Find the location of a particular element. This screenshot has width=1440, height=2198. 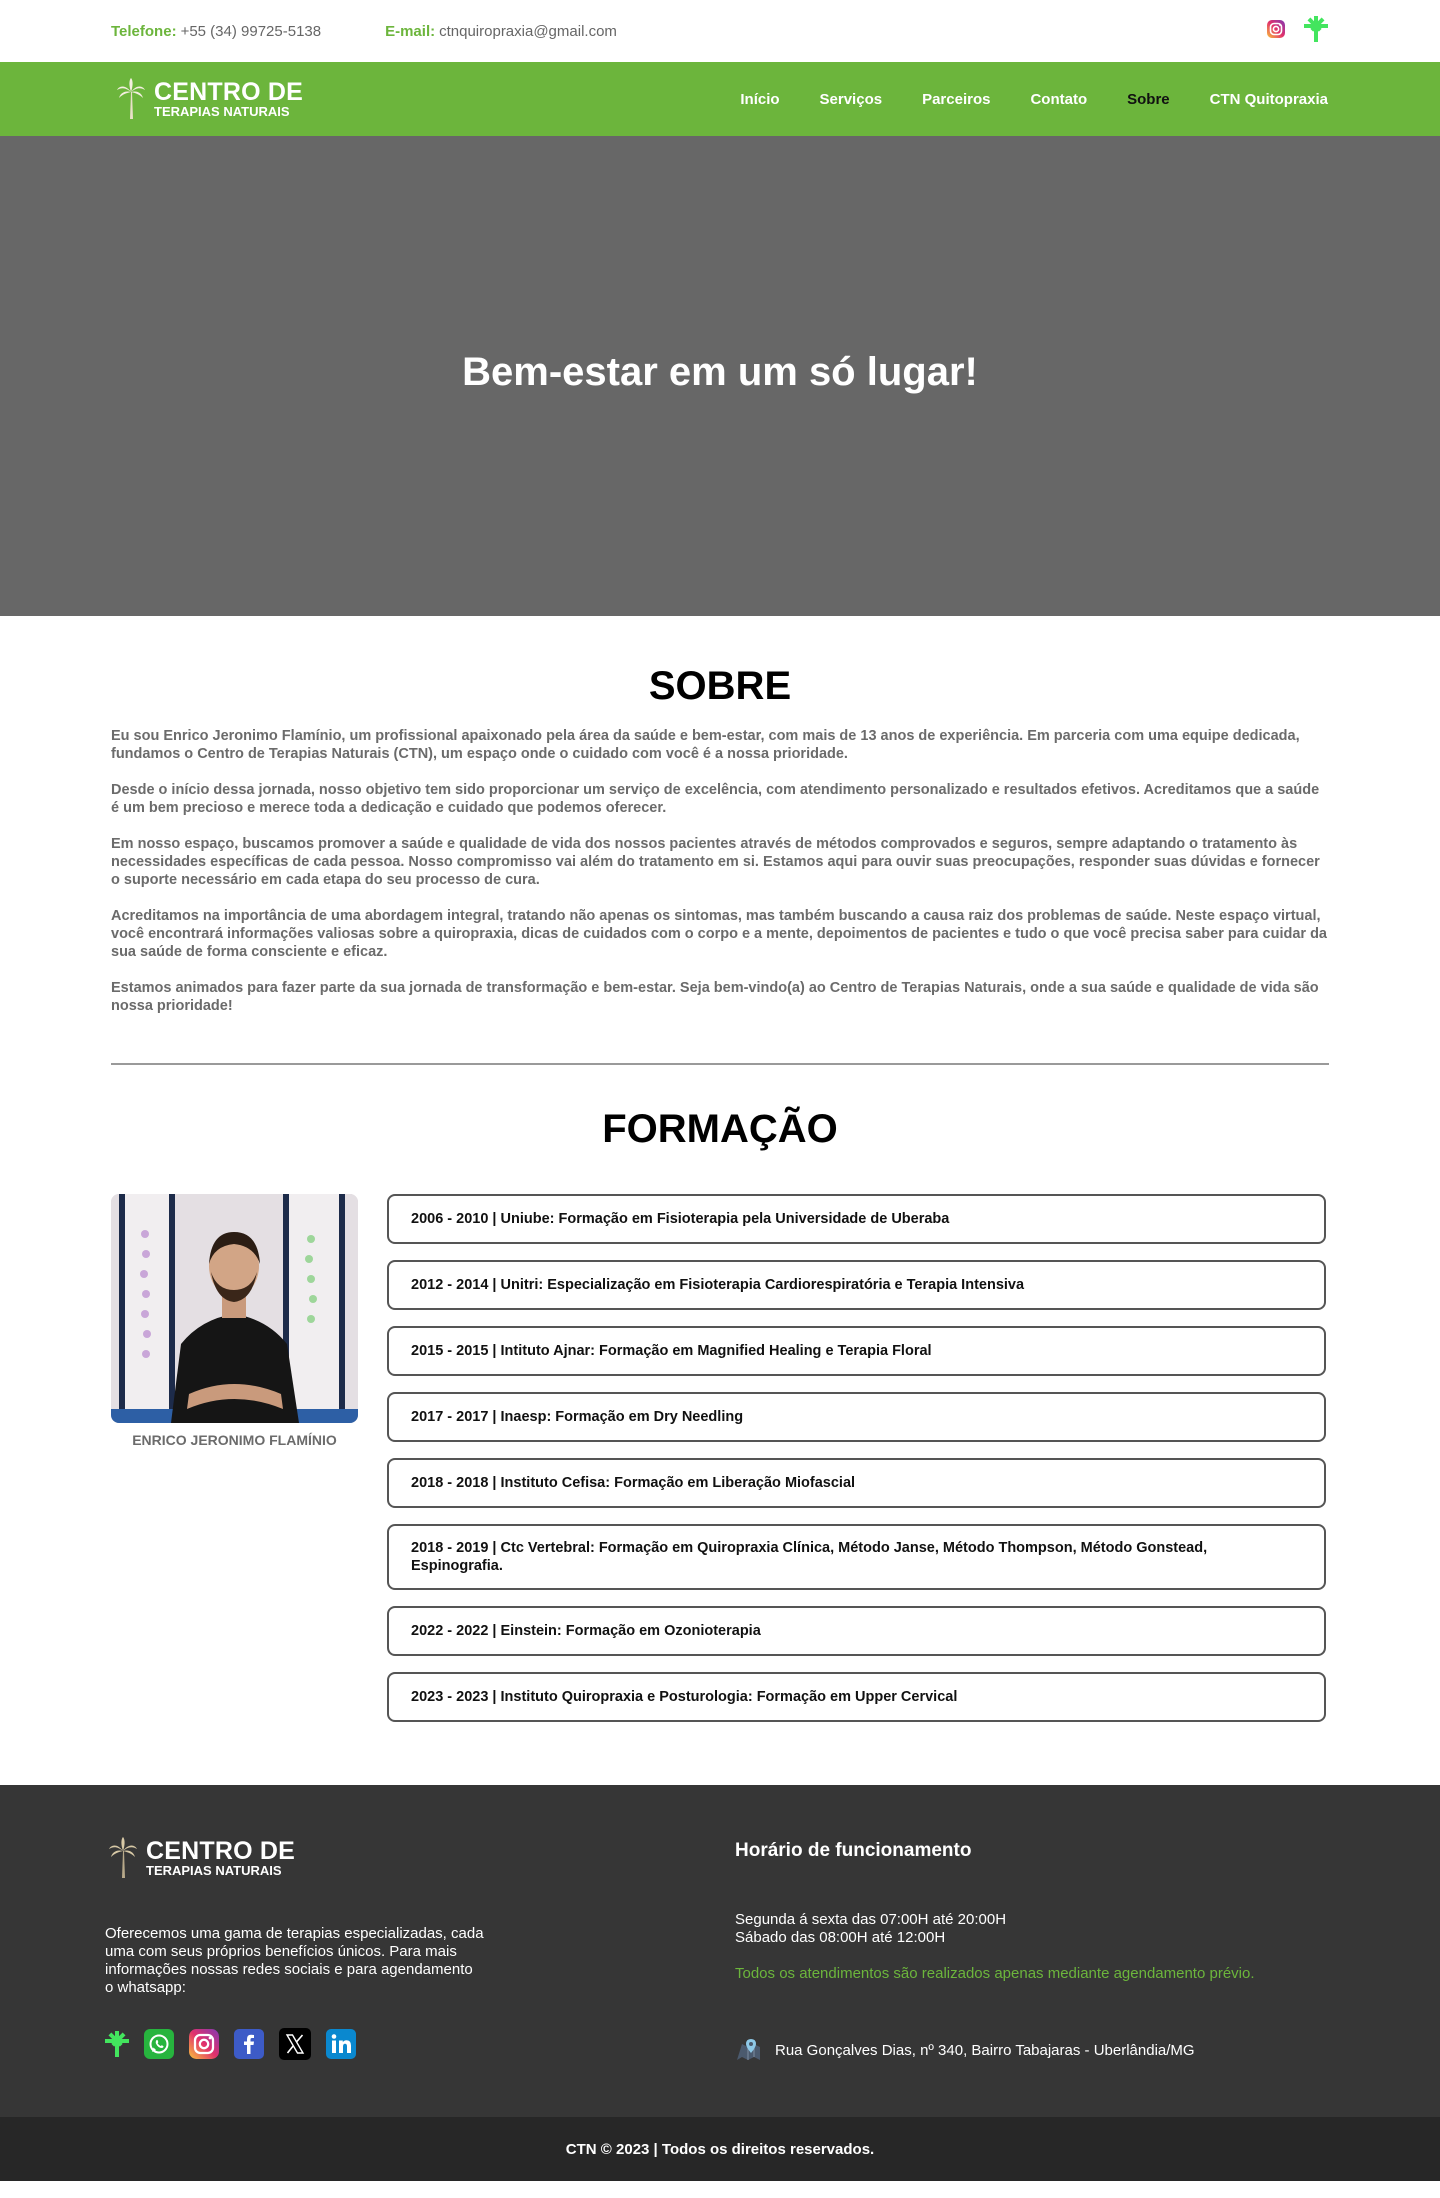

footer-social-links is located at coordinates (230, 2044).